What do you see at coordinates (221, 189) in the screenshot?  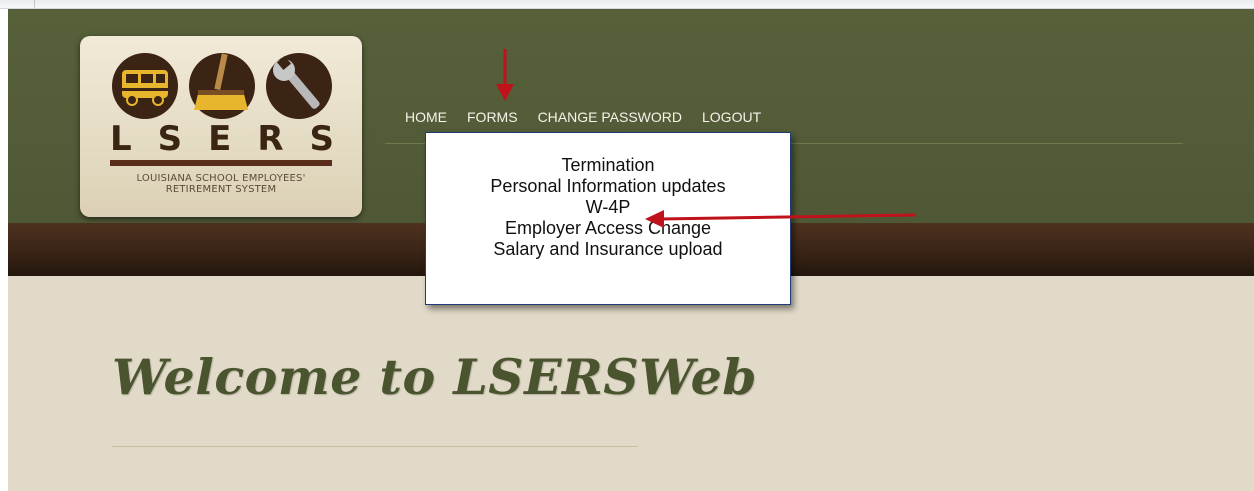 I see `logo-subtitle-line: RETIREMENT SYSTEM` at bounding box center [221, 189].